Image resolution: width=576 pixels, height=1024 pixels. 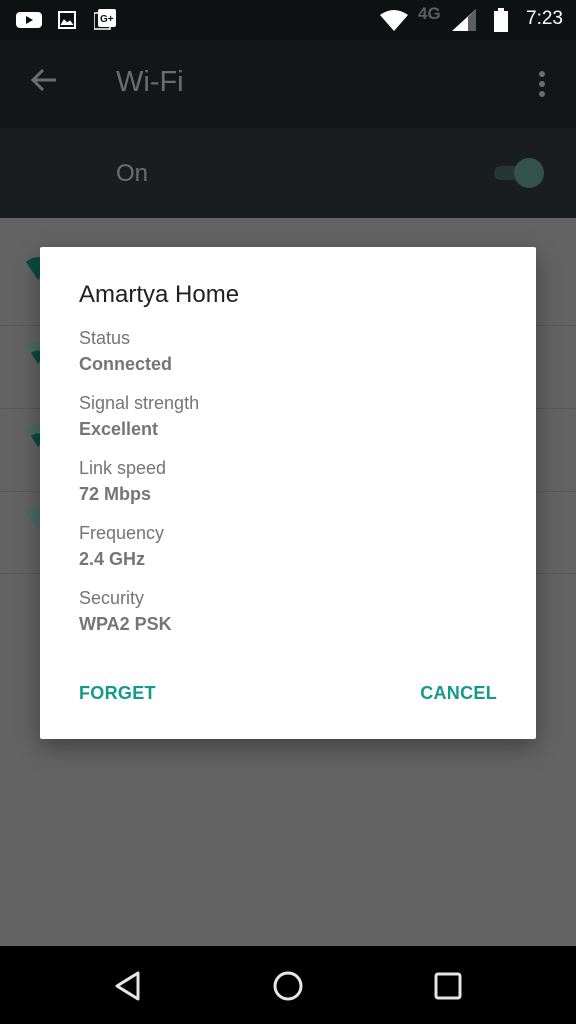 What do you see at coordinates (159, 294) in the screenshot?
I see `dialog-title: Amartya Home` at bounding box center [159, 294].